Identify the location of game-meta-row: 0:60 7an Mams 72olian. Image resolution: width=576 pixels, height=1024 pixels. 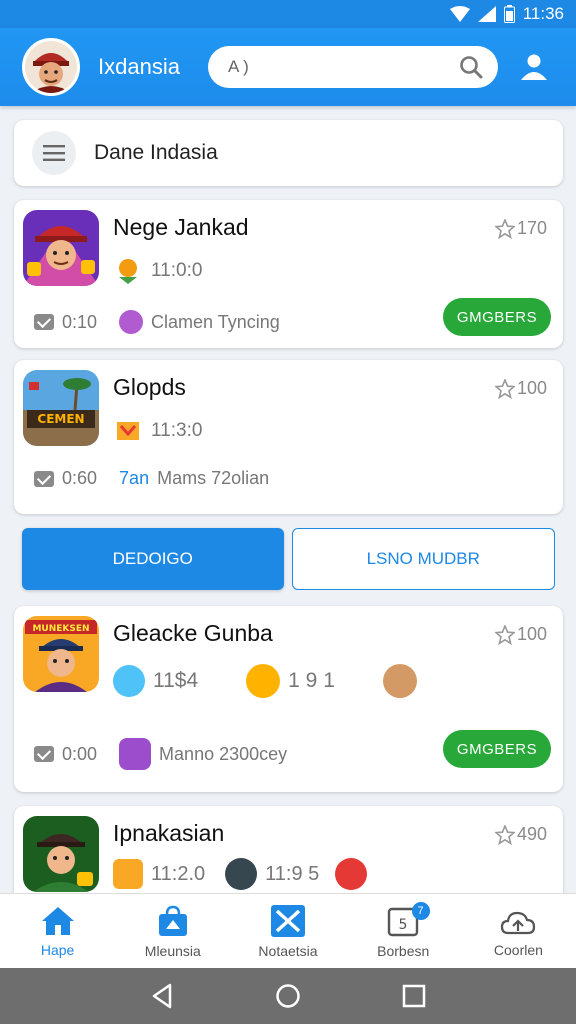
(151, 478).